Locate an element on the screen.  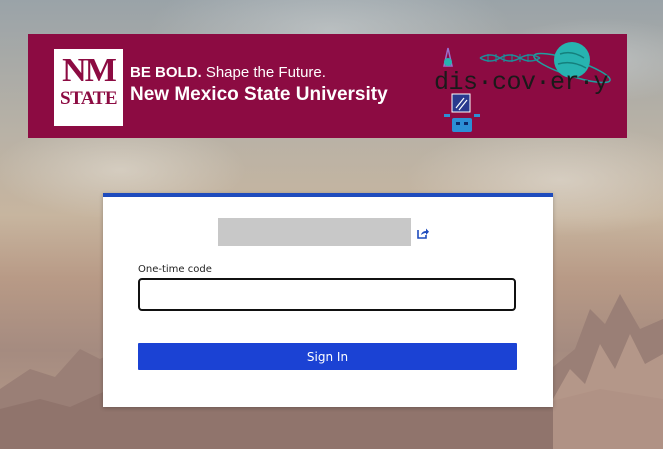
tagline-rest: Shape the Future. is located at coordinates (263, 72).